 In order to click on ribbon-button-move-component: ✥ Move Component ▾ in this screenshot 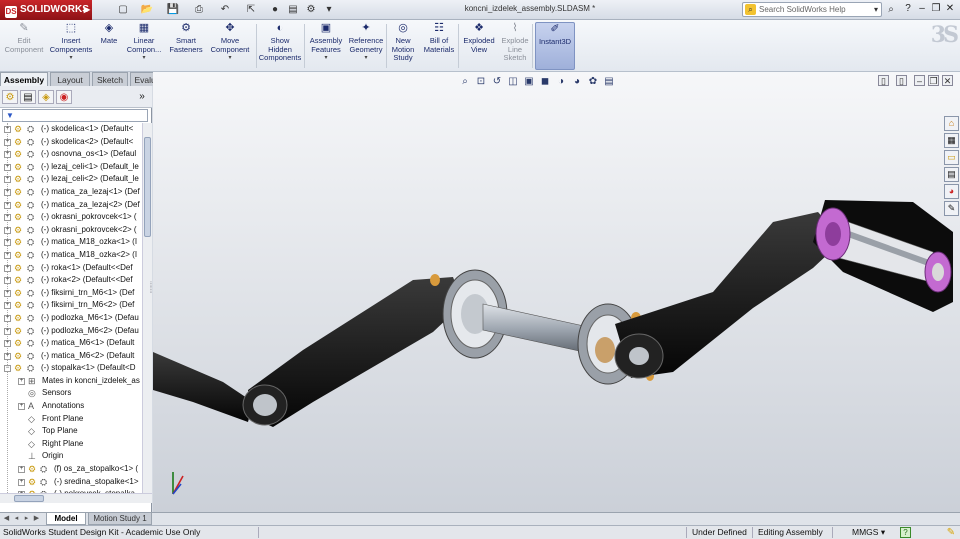, I will do `click(230, 46)`.